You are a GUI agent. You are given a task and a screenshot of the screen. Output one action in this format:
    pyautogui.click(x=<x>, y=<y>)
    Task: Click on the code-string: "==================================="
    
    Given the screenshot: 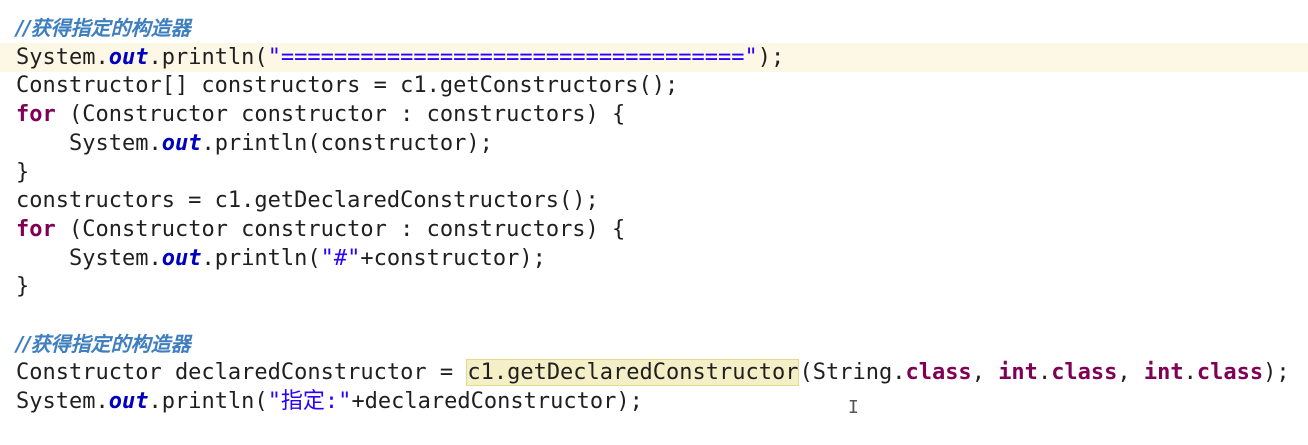 What is the action you would take?
    pyautogui.click(x=512, y=57)
    